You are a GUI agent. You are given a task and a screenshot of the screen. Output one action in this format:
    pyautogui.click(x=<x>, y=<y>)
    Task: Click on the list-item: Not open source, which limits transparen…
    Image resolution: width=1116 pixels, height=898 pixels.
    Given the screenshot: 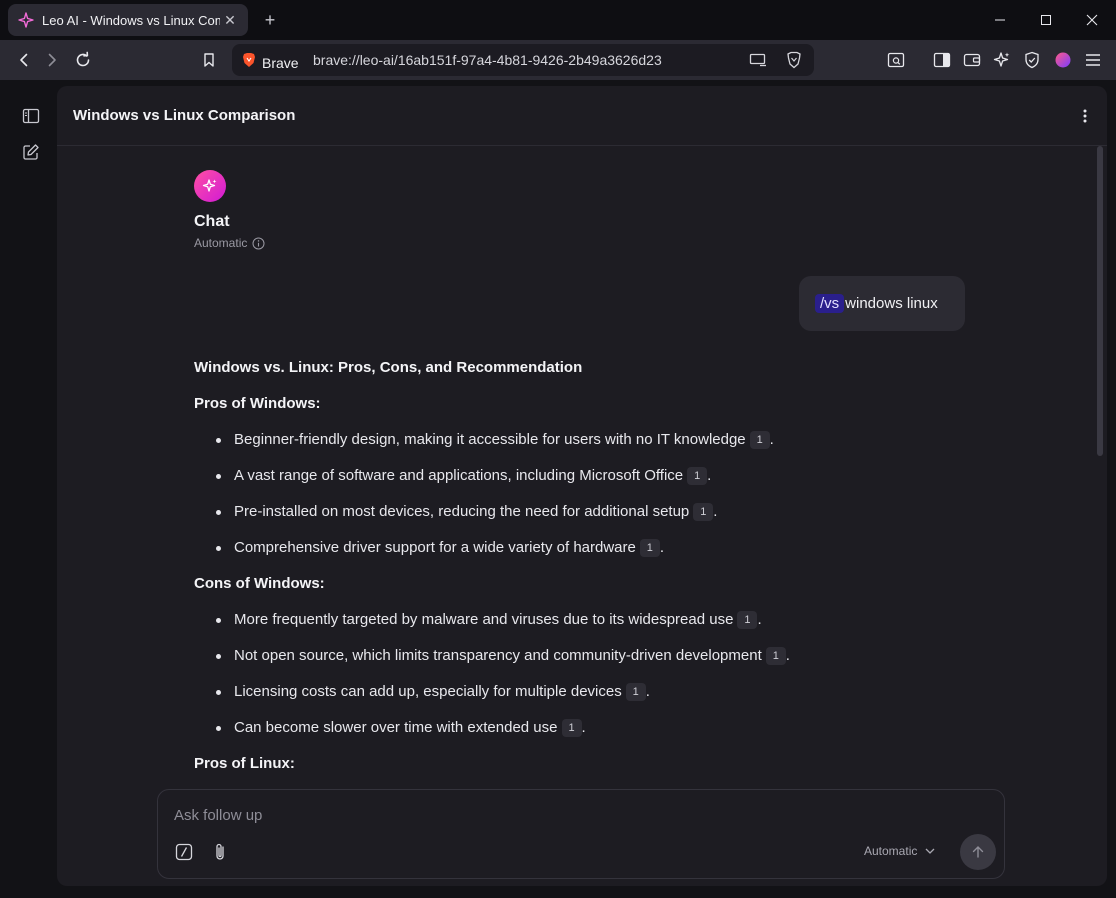 What is the action you would take?
    pyautogui.click(x=584, y=656)
    